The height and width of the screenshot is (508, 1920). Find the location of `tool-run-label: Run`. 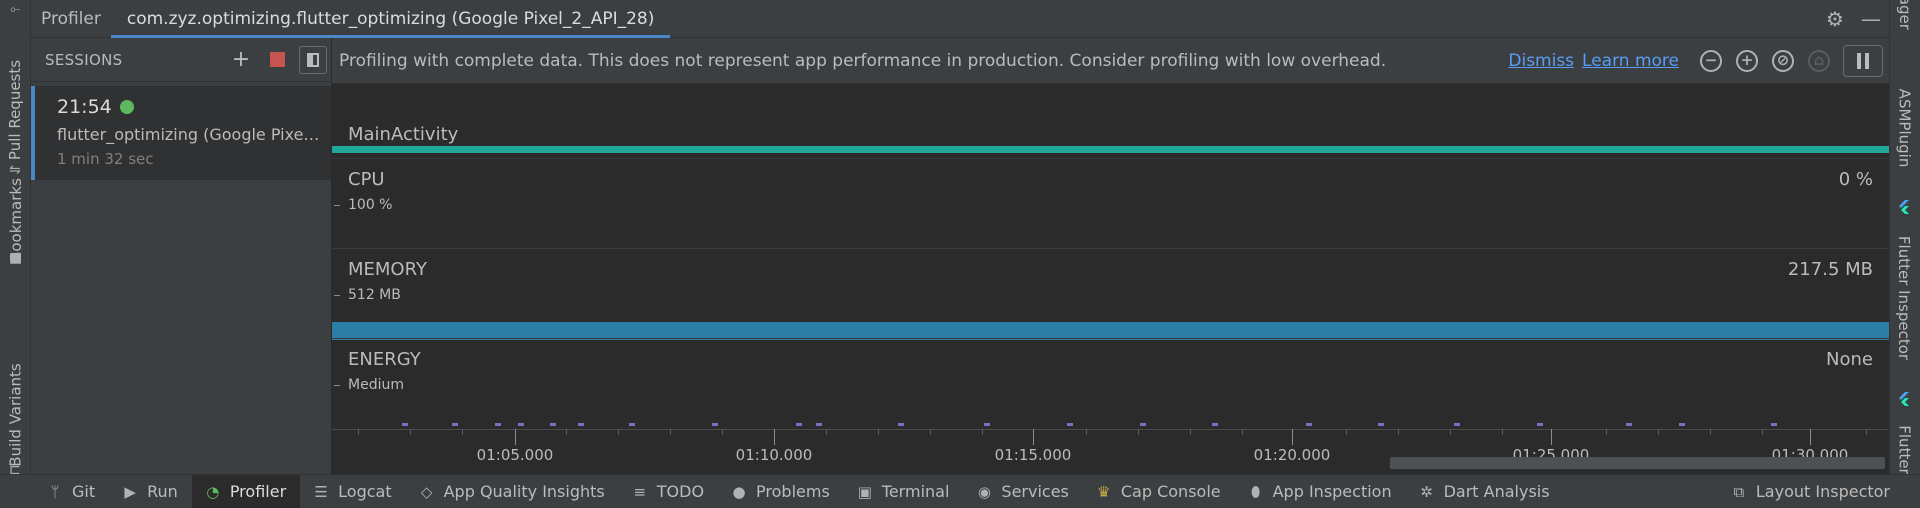

tool-run-label: Run is located at coordinates (162, 491).